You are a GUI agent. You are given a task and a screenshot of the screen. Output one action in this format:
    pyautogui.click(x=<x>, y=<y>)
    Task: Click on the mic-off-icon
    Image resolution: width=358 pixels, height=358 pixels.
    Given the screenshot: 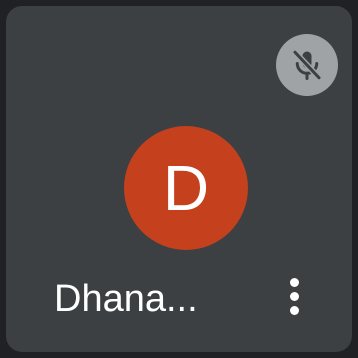 What is the action you would take?
    pyautogui.click(x=307, y=65)
    